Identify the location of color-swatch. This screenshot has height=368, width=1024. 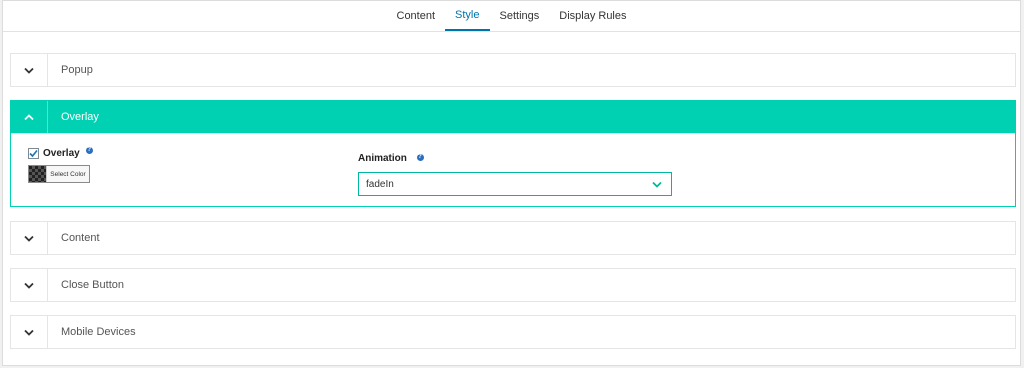
(37, 174).